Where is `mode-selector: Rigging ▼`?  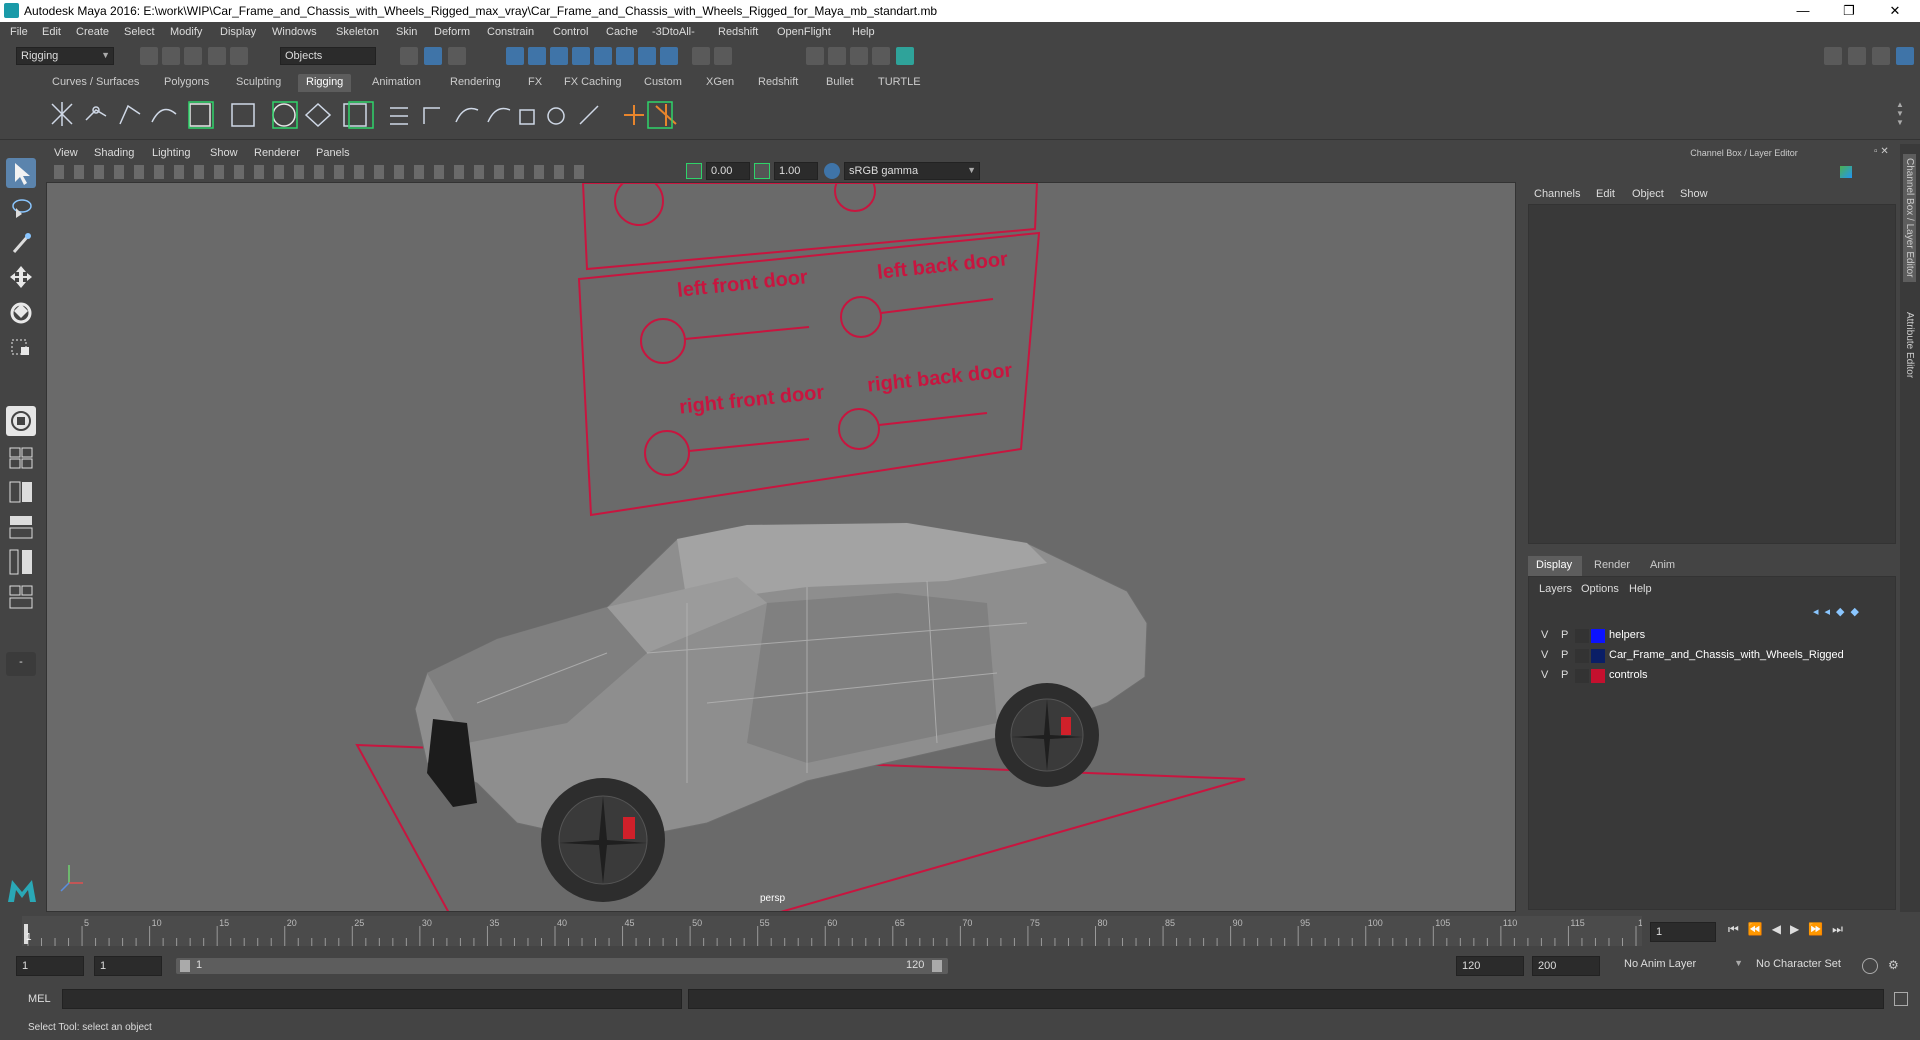
mode-selector: Rigging ▼ is located at coordinates (65, 56).